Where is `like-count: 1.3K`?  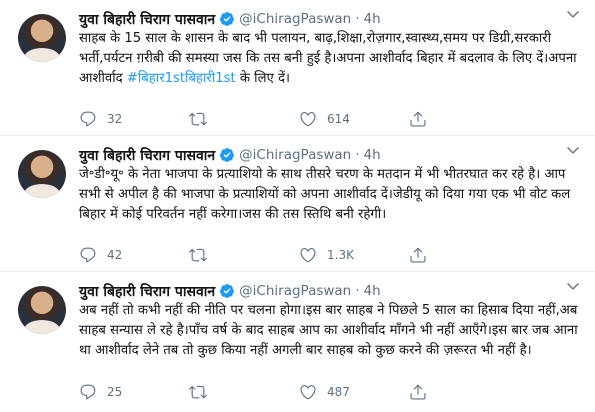
like-count: 1.3K is located at coordinates (340, 255).